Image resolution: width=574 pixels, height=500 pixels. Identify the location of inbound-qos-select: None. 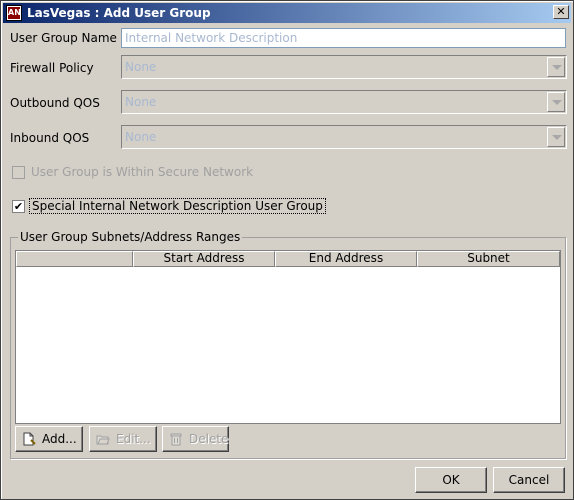
(344, 137).